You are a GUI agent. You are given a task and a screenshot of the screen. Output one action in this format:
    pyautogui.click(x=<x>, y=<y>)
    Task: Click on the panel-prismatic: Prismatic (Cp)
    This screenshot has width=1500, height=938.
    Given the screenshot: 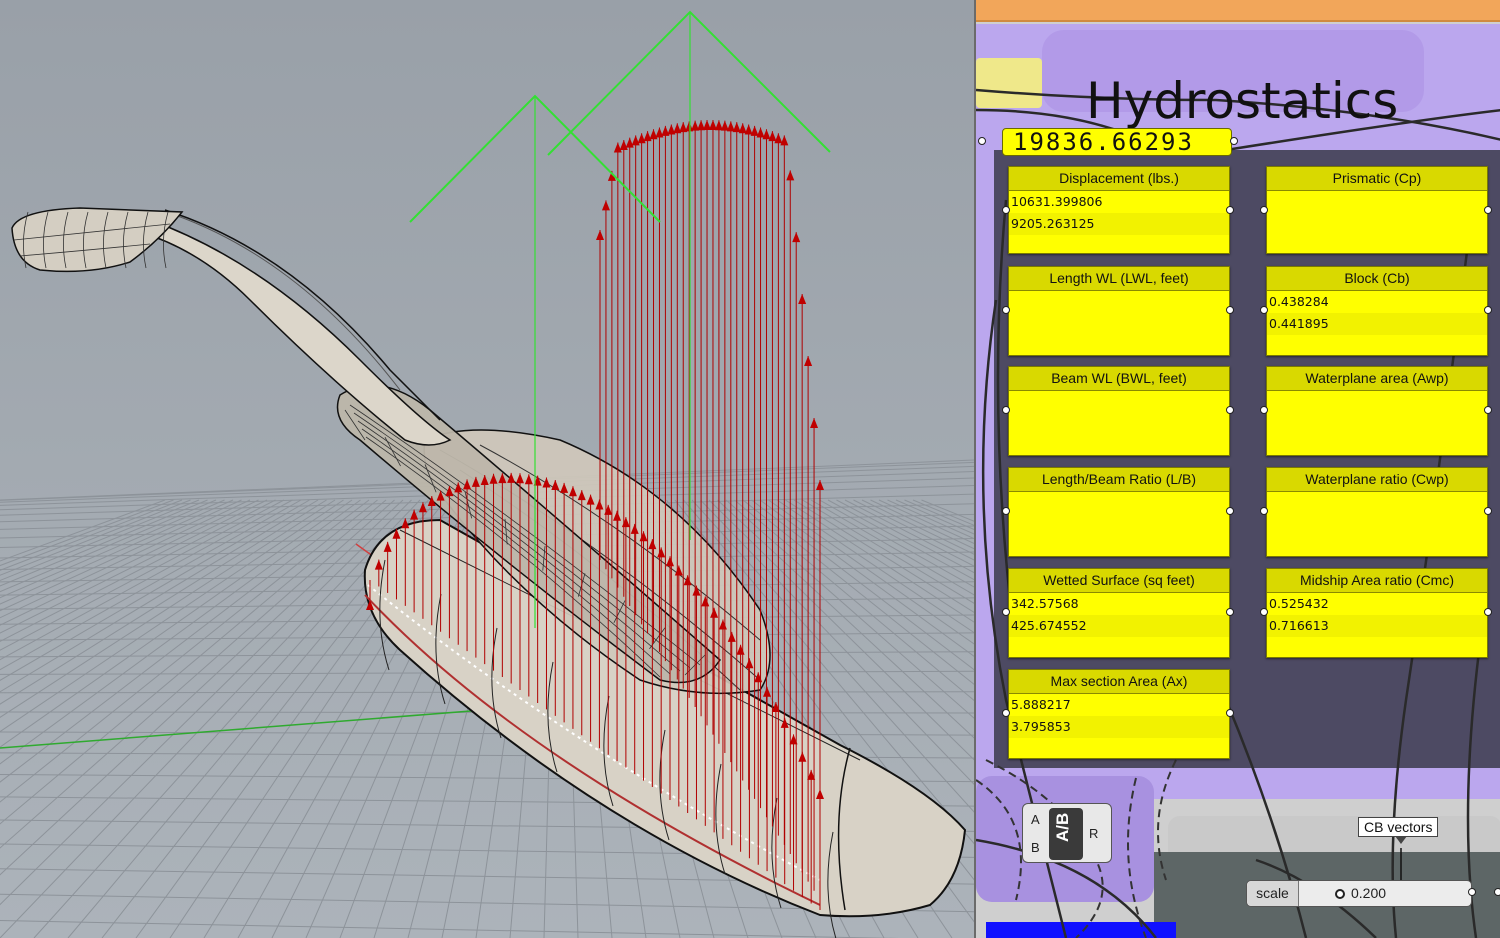 What is the action you would take?
    pyautogui.click(x=1377, y=210)
    